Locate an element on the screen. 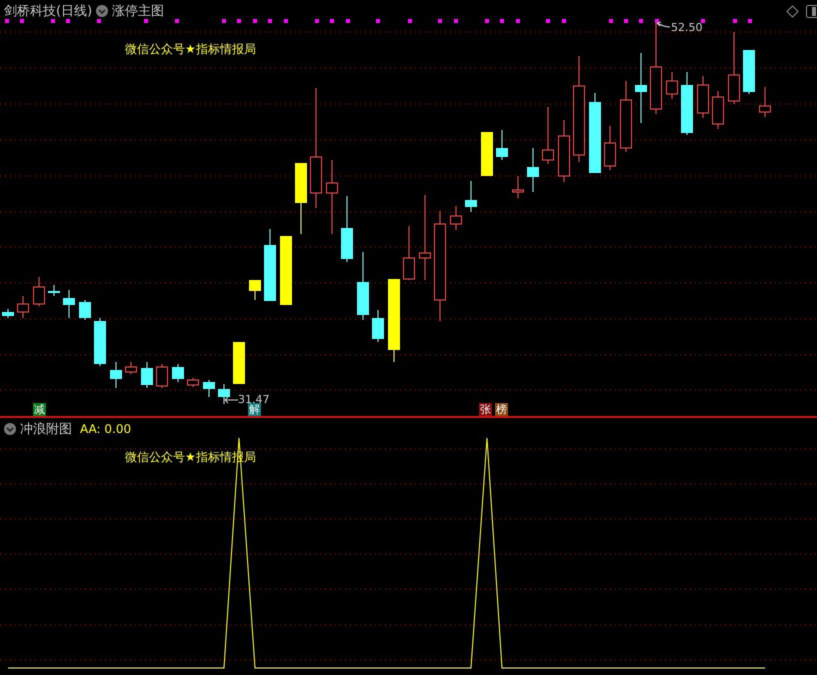 The image size is (817, 675). panel-toggle-icon is located at coordinates (811, 11).